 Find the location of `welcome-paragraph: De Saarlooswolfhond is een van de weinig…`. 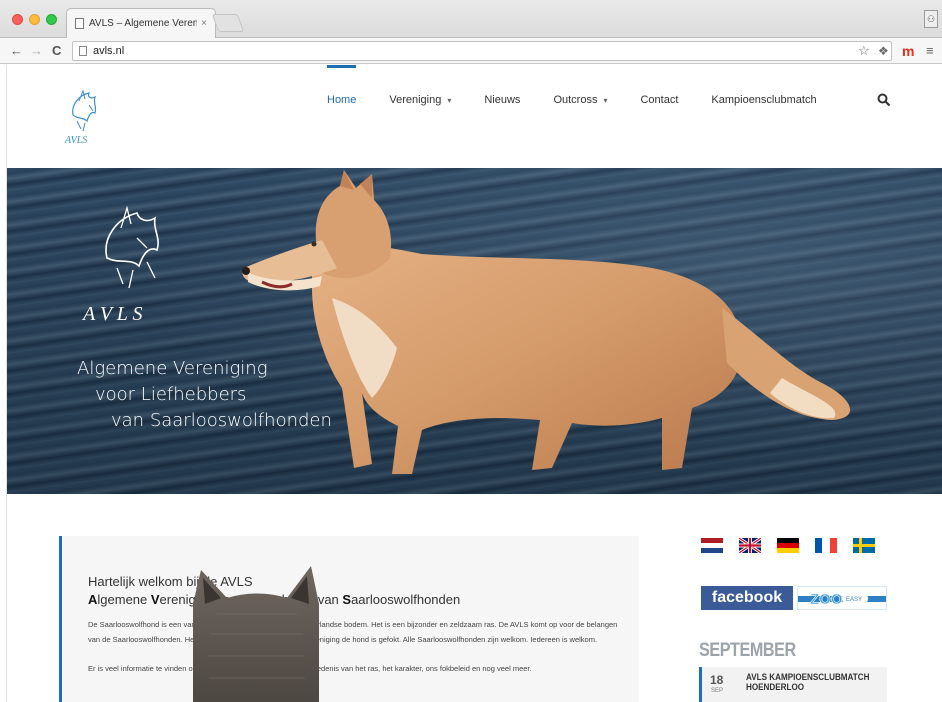

welcome-paragraph: De Saarlooswolfhond is een van de weinig… is located at coordinates (353, 632).